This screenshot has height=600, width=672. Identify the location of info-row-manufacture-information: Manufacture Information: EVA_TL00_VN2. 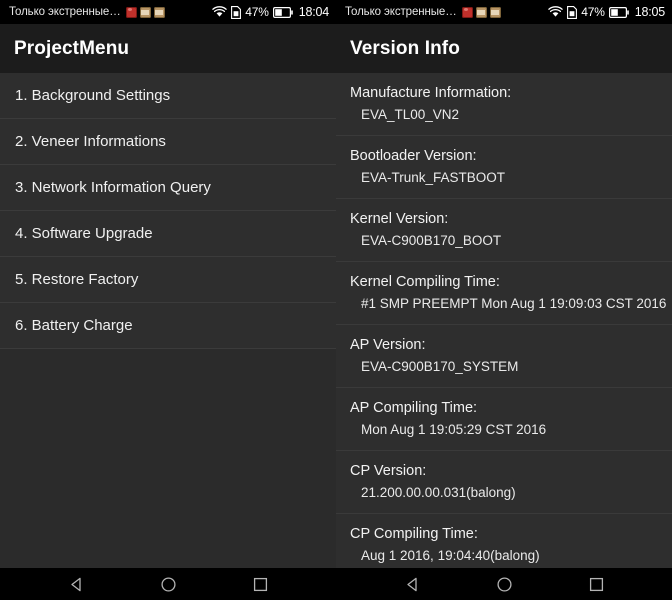
(504, 104).